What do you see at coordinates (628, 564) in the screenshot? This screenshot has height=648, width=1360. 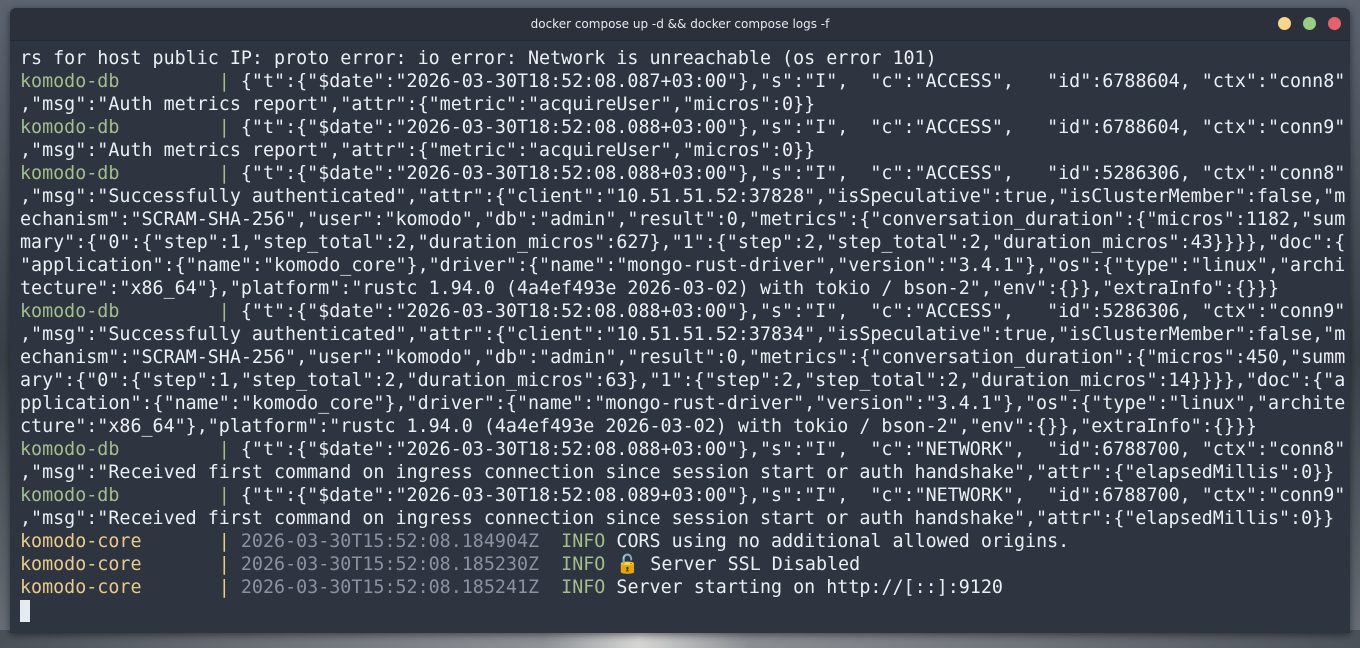 I see `lock-icon: 🔓` at bounding box center [628, 564].